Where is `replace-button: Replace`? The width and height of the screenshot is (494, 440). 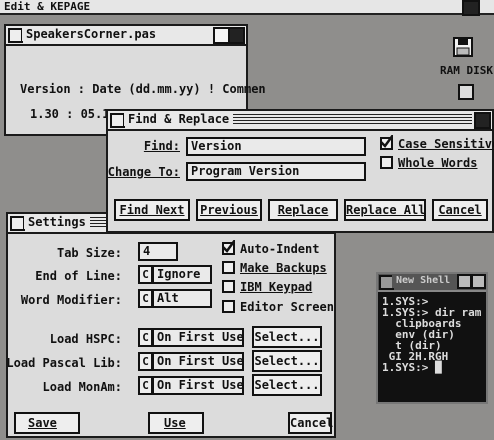 replace-button: Replace is located at coordinates (303, 210).